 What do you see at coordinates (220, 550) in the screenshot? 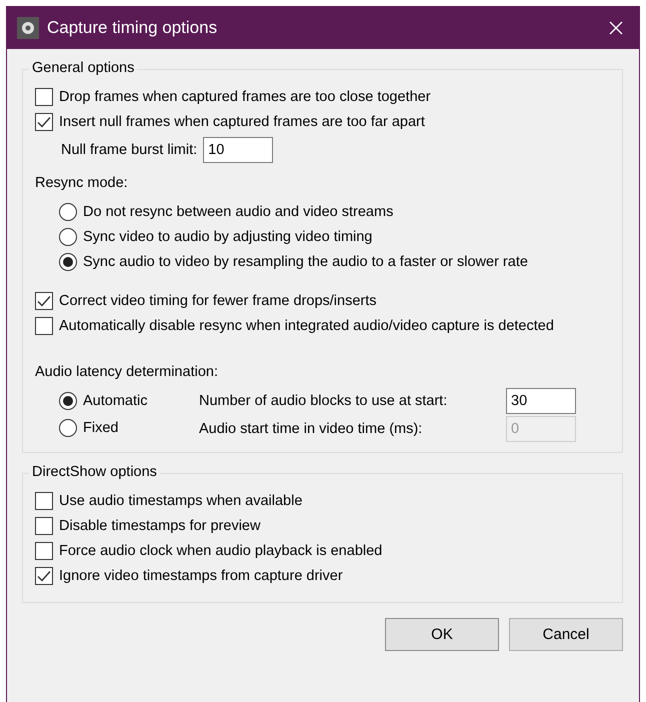
I see `checkbox-label: Force audio clock when audio playback is enabled` at bounding box center [220, 550].